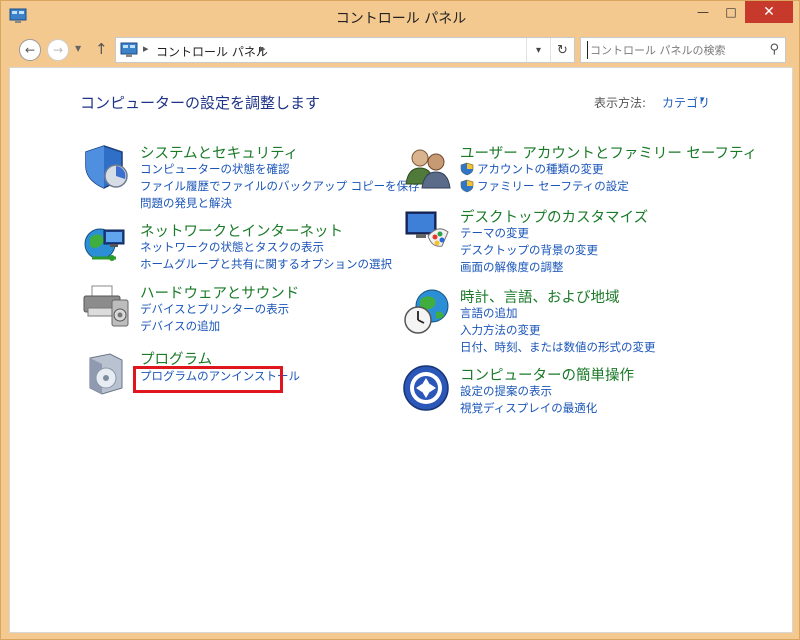 This screenshot has height=640, width=800. Describe the element at coordinates (528, 408) in the screenshot. I see `link-optimize-display: 視覚ディスプレイの最適化` at that location.